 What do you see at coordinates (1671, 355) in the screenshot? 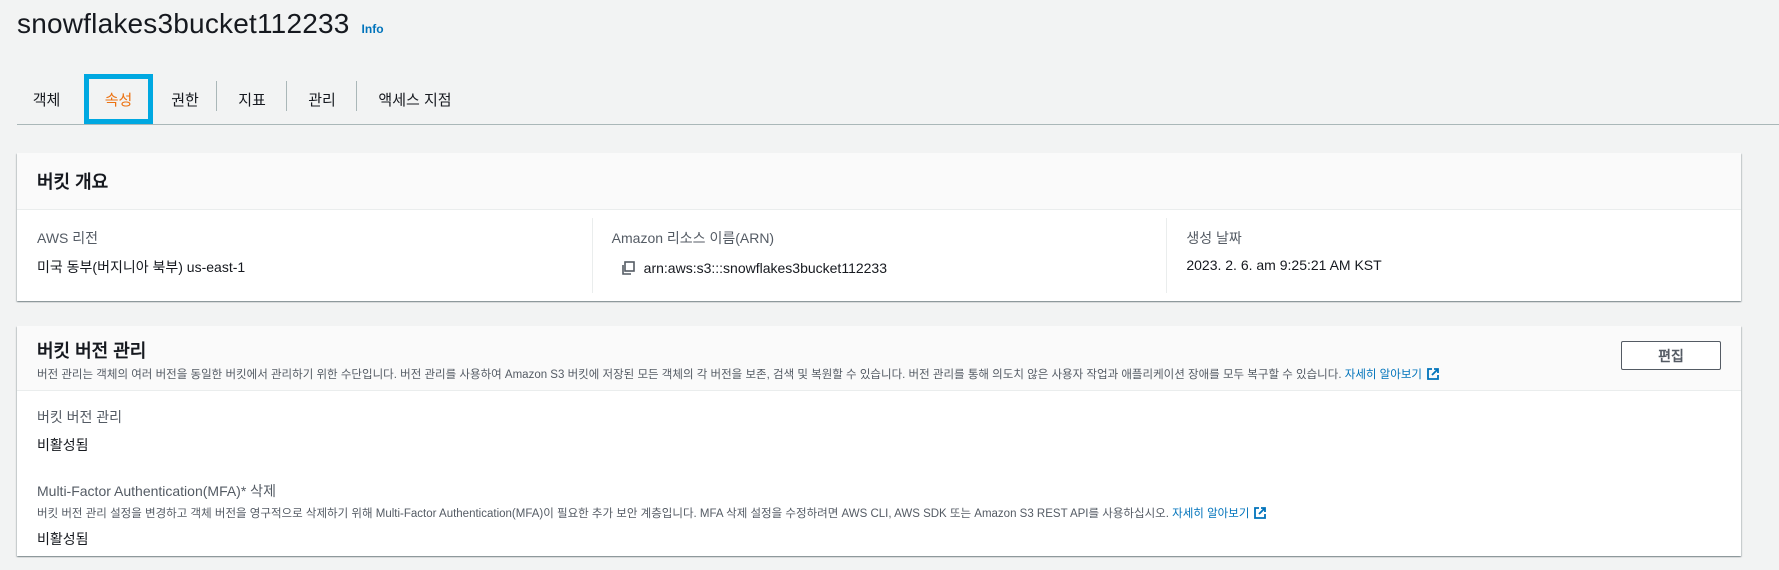
I see `edit-button: 편집` at bounding box center [1671, 355].